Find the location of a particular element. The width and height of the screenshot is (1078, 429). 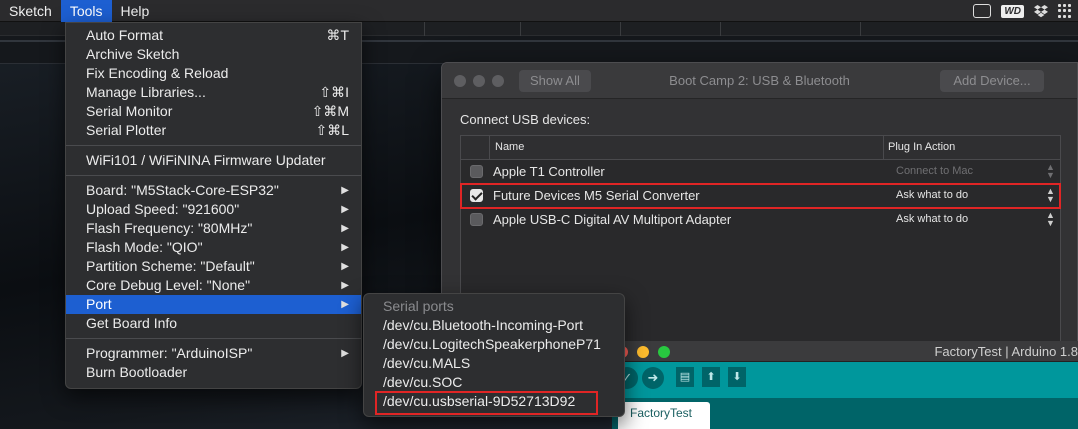

menu-tools: Tools is located at coordinates (86, 11).